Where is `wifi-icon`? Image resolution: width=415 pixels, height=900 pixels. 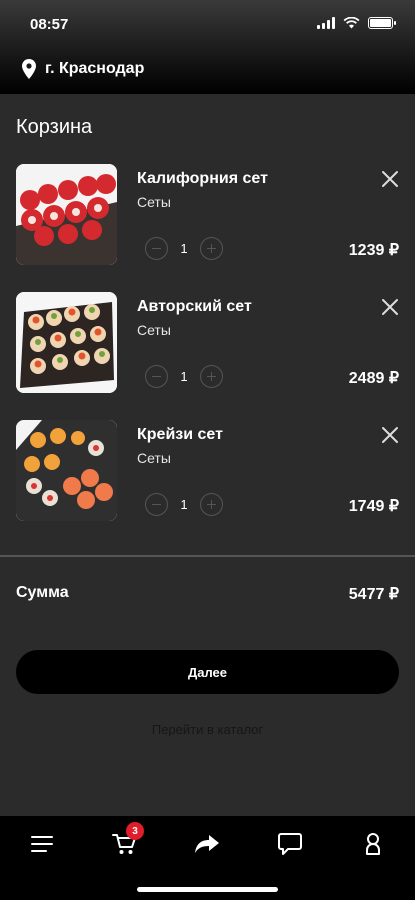 wifi-icon is located at coordinates (351, 23).